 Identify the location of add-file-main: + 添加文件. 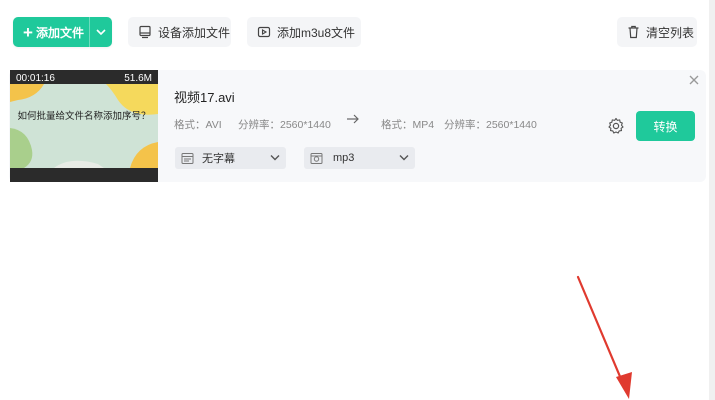
(51, 32).